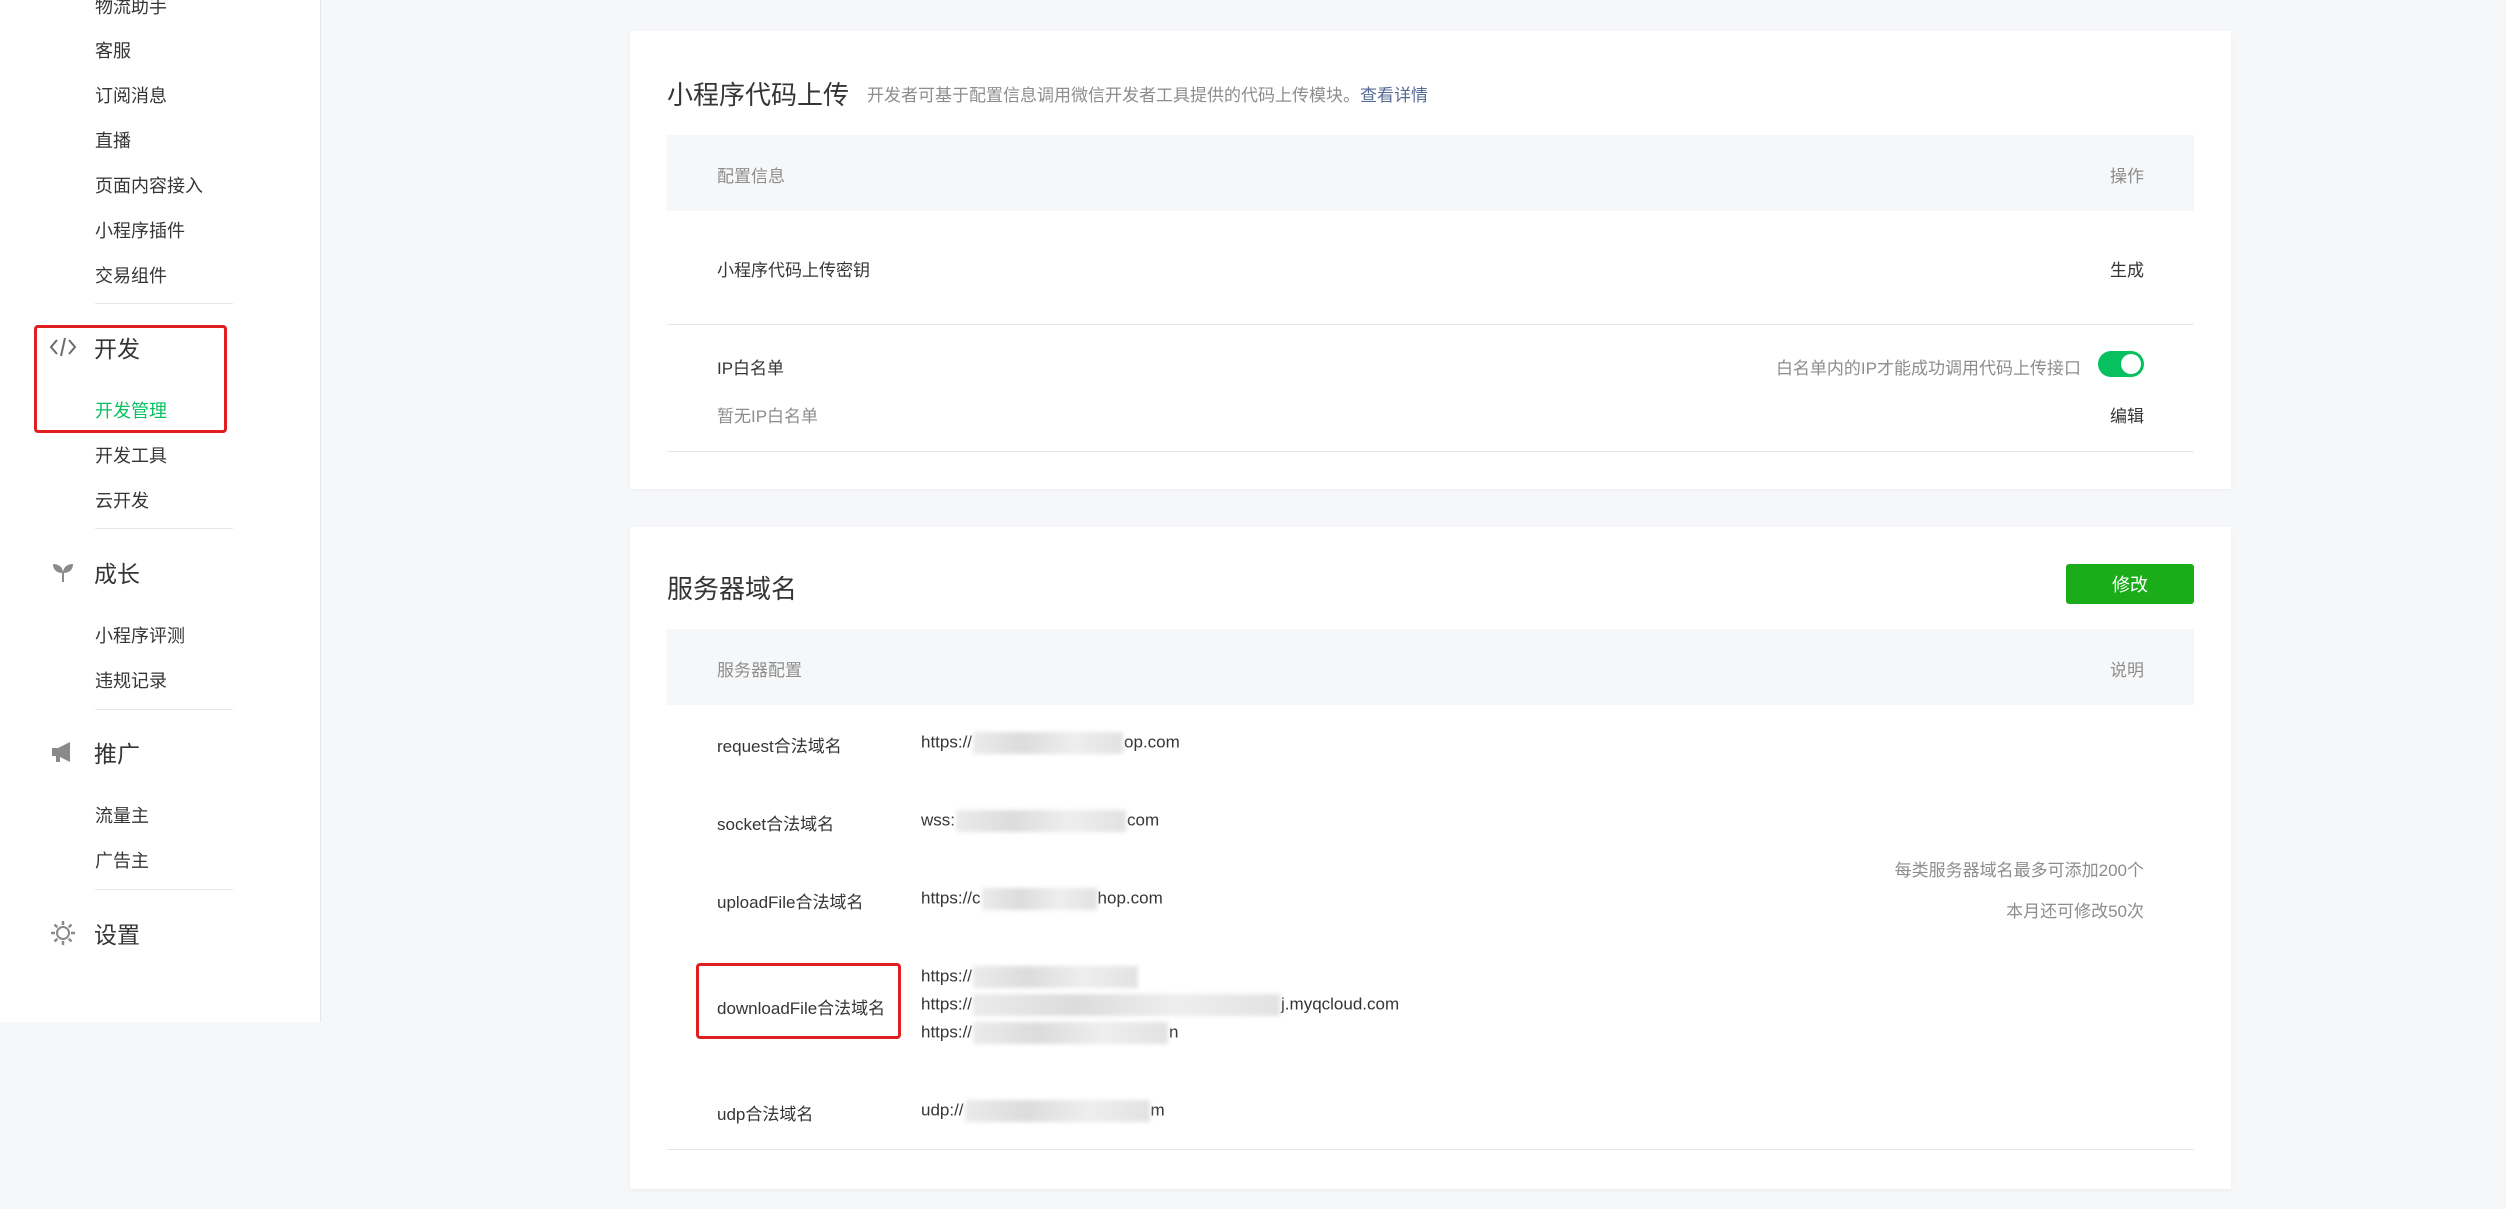  I want to click on megaphone-icon, so click(63, 752).